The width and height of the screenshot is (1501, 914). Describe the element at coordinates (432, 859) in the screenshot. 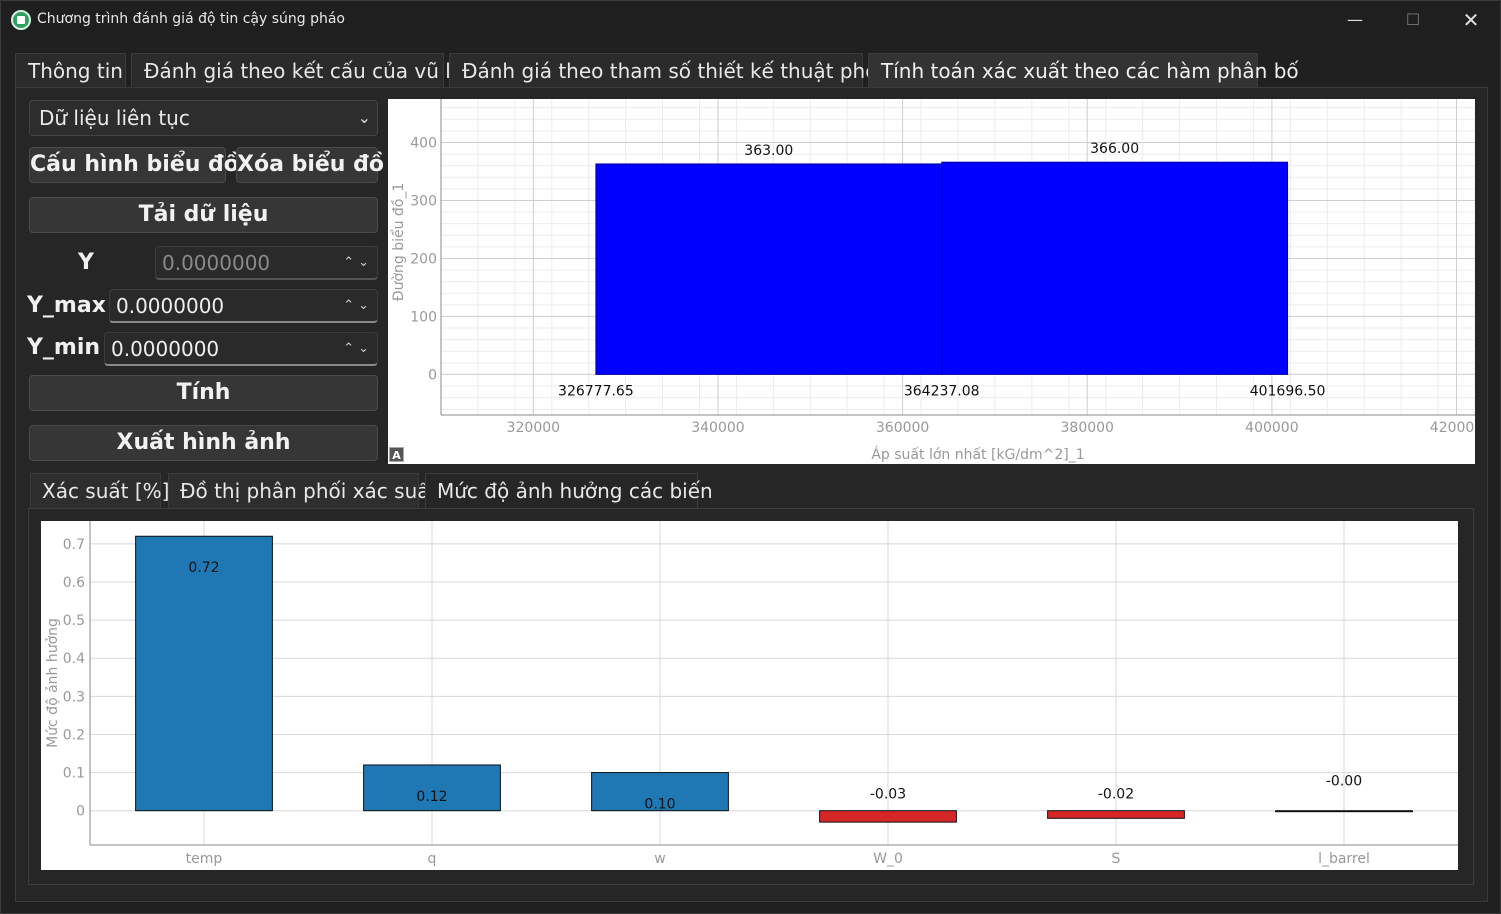

I see `x-tick-label: q` at that location.